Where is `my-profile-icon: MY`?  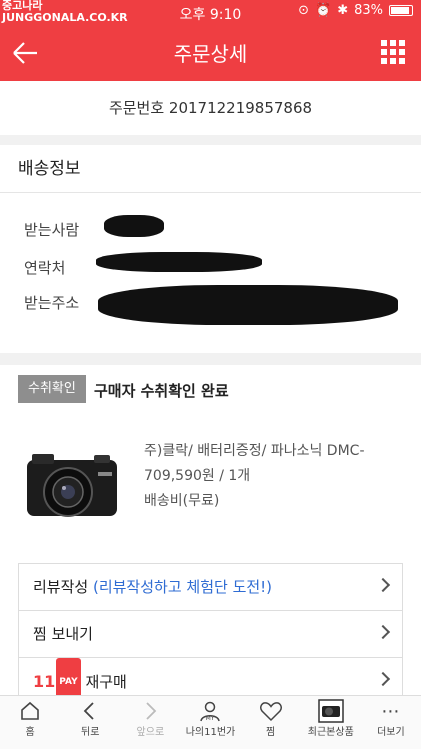
my-profile-icon: MY is located at coordinates (210, 711).